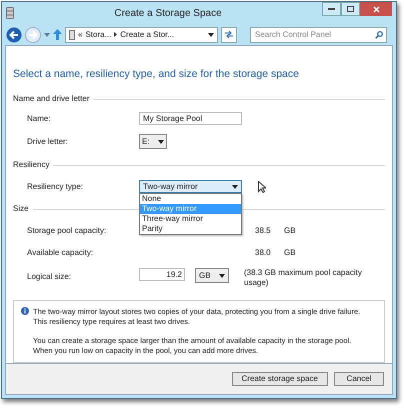 Image resolution: width=404 pixels, height=408 pixels. I want to click on dropdown-icon, so click(47, 34).